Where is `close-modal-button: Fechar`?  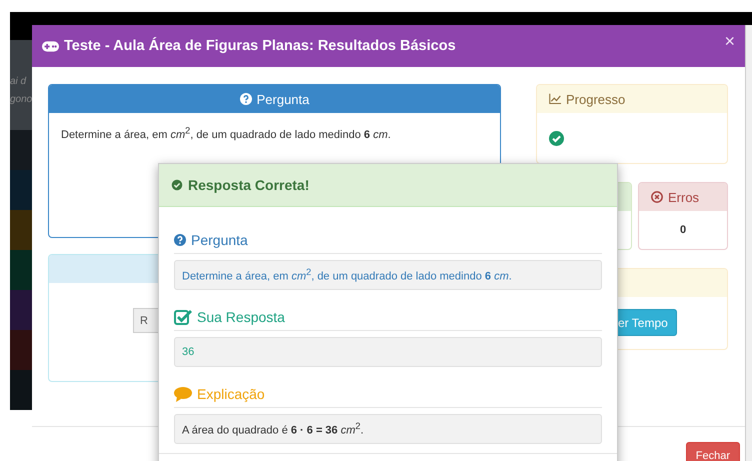
close-modal-button: Fechar is located at coordinates (713, 451).